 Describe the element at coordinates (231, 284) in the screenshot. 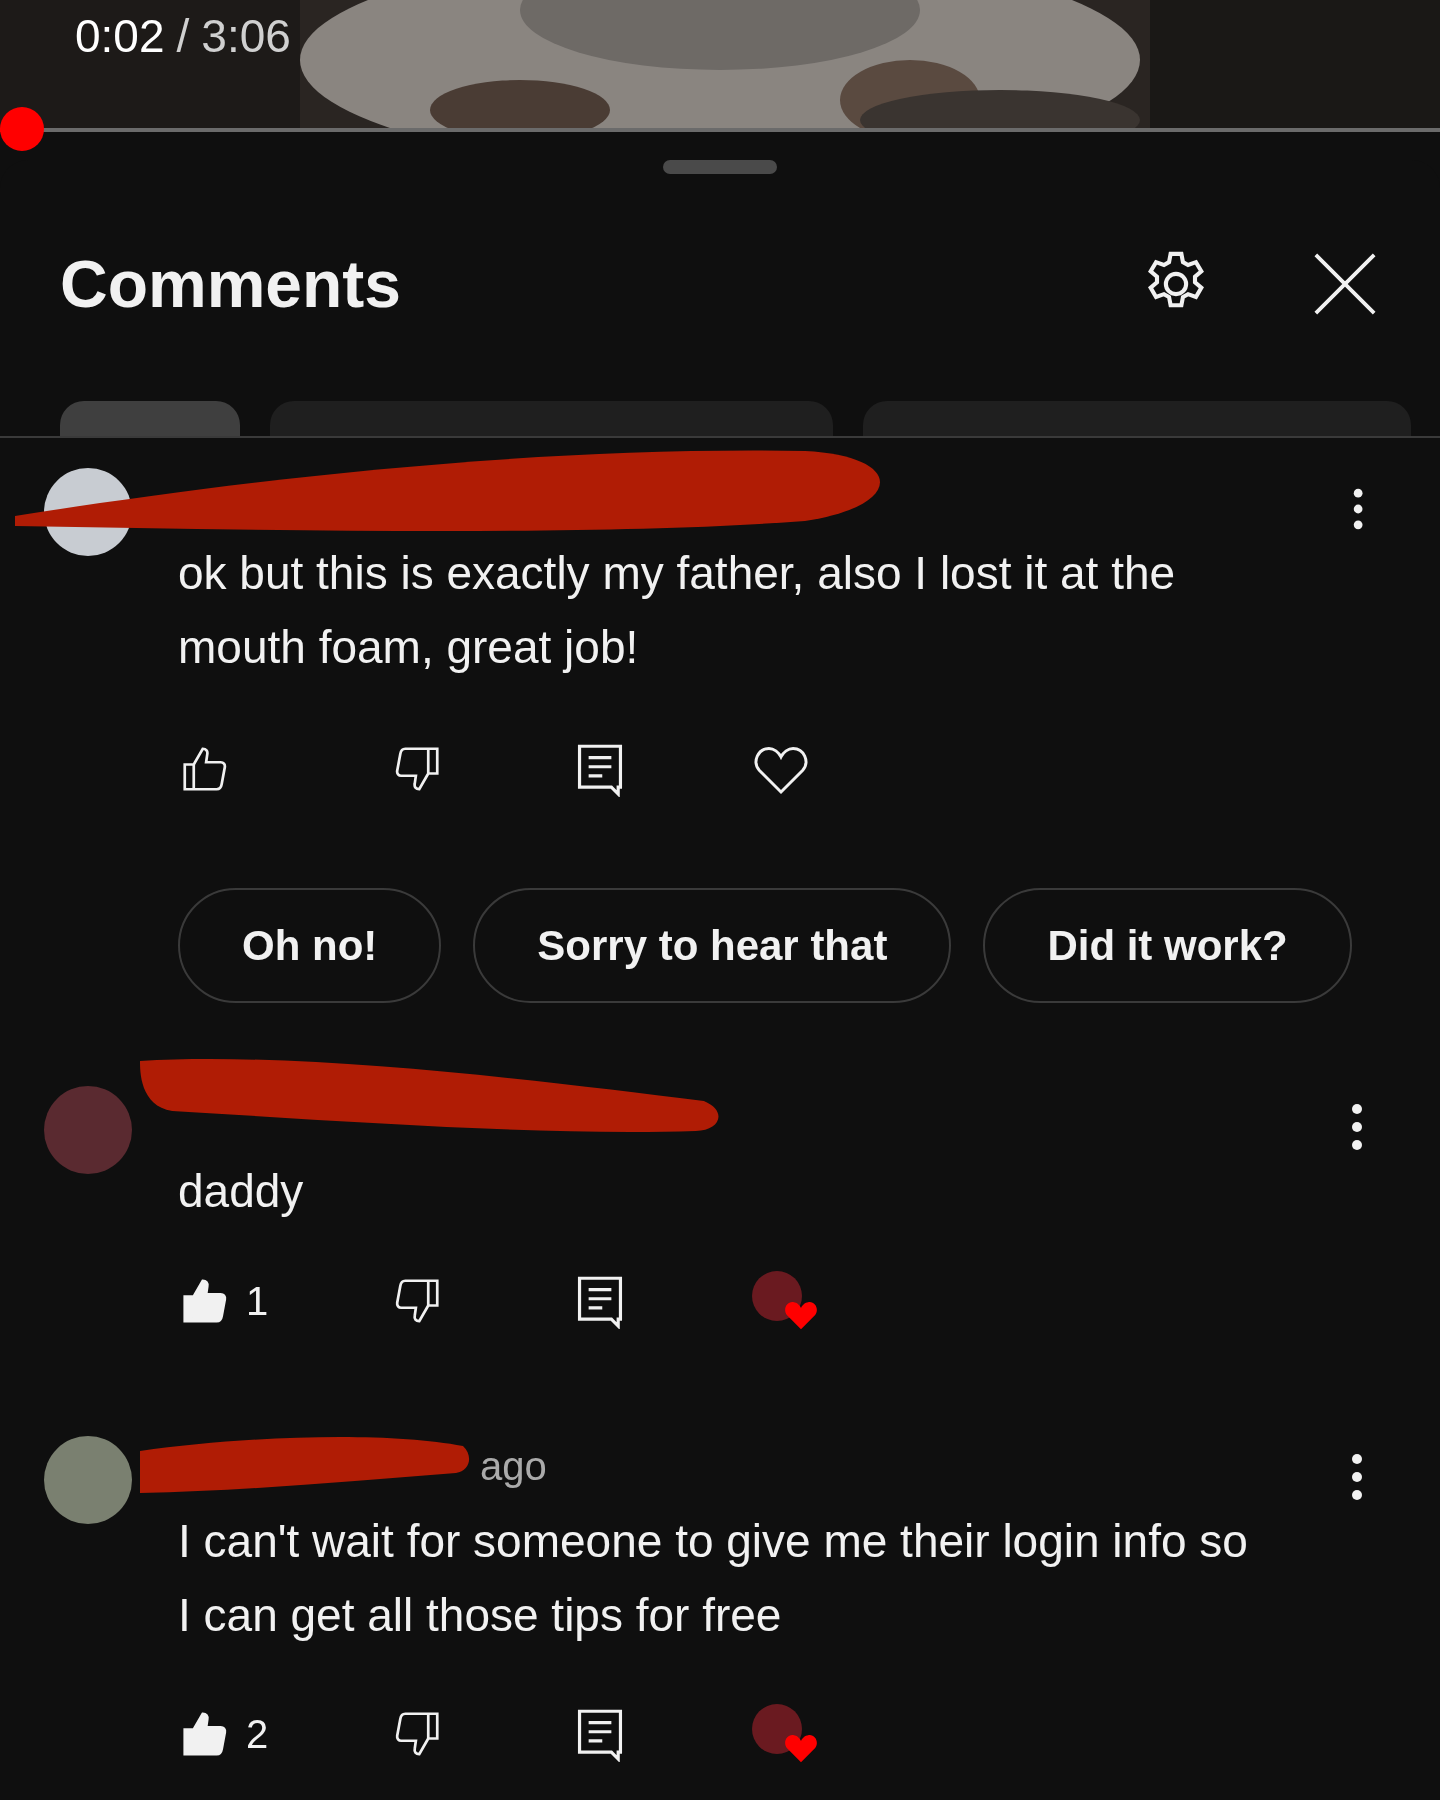

I see `panel-title: Comments` at that location.